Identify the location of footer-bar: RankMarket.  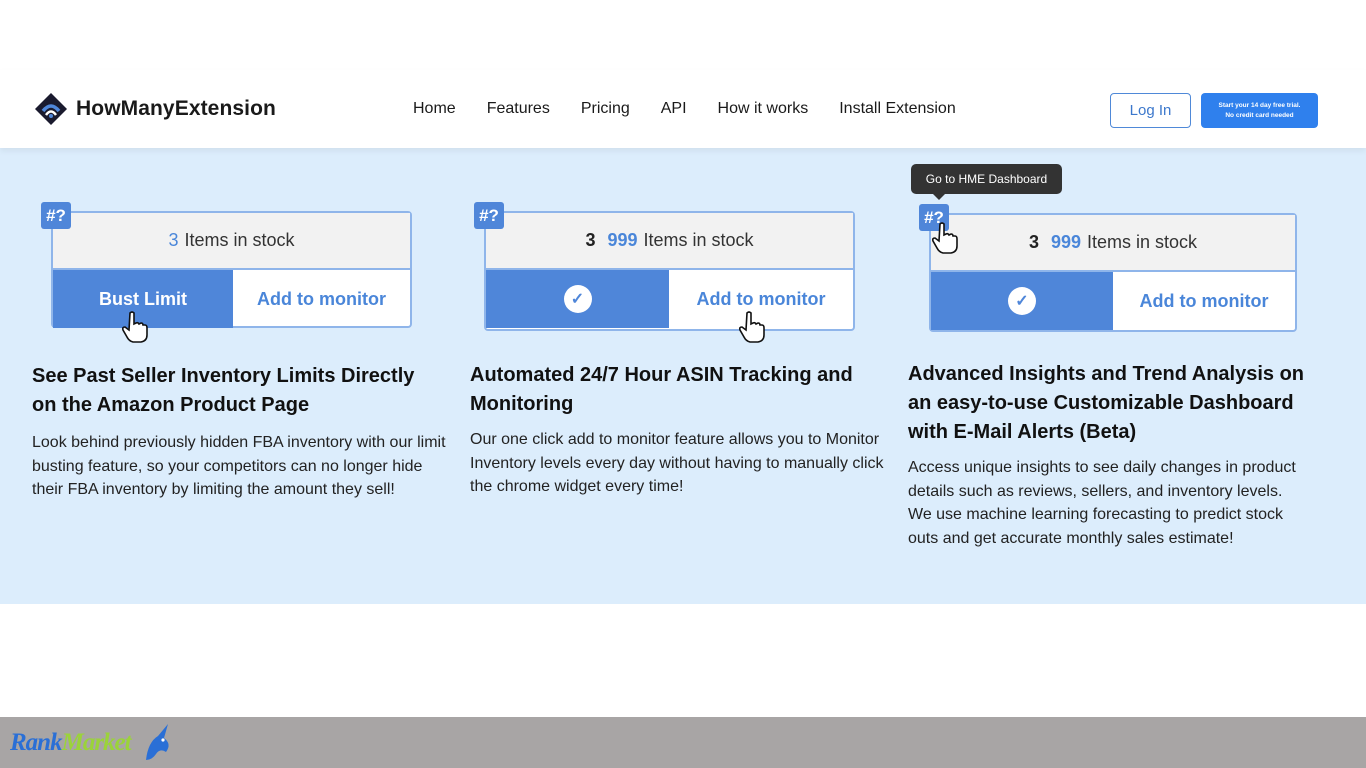
(683, 742).